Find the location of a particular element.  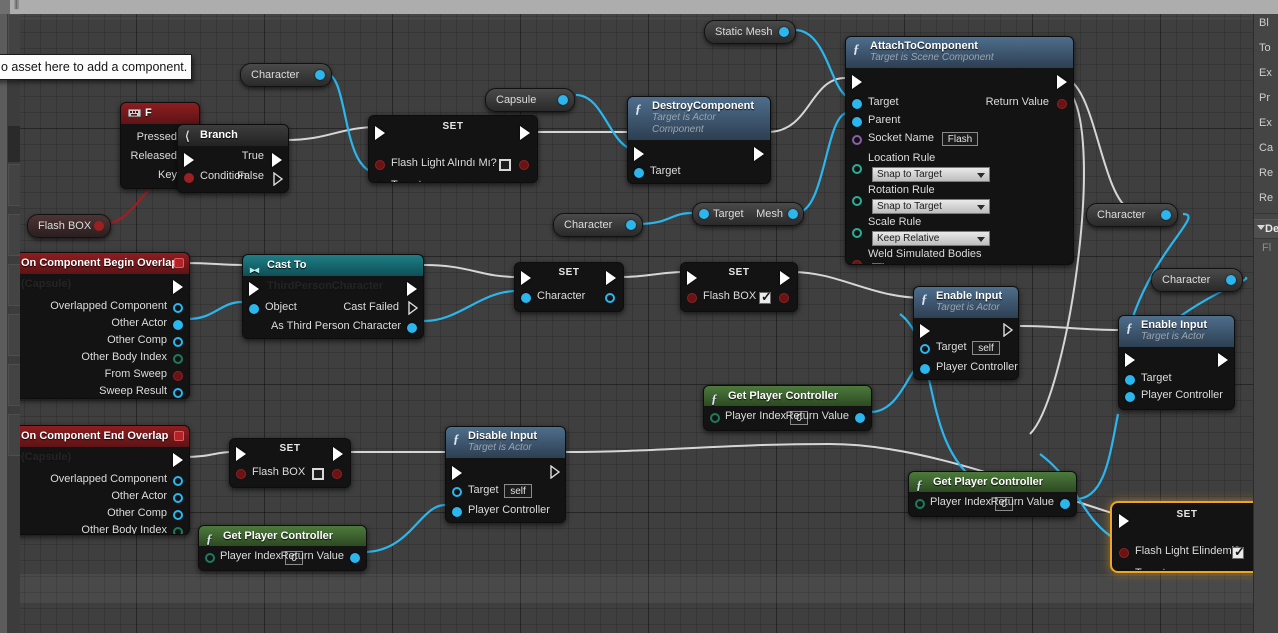

character-input-pin is located at coordinates (526, 298).